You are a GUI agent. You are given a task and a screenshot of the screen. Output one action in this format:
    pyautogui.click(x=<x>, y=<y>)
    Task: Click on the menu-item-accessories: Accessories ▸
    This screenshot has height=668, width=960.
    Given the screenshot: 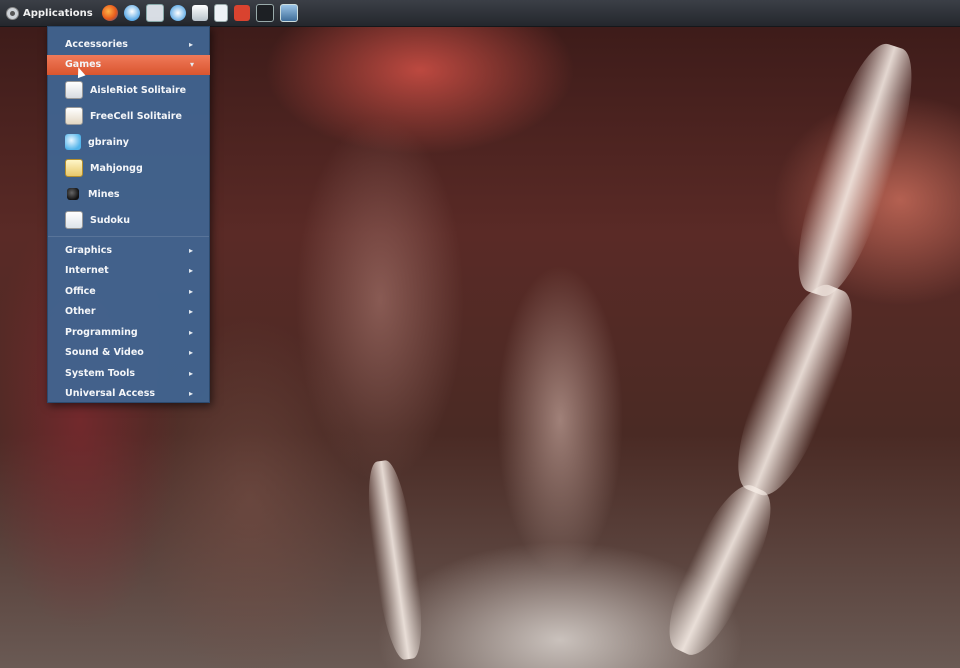 What is the action you would take?
    pyautogui.click(x=128, y=44)
    